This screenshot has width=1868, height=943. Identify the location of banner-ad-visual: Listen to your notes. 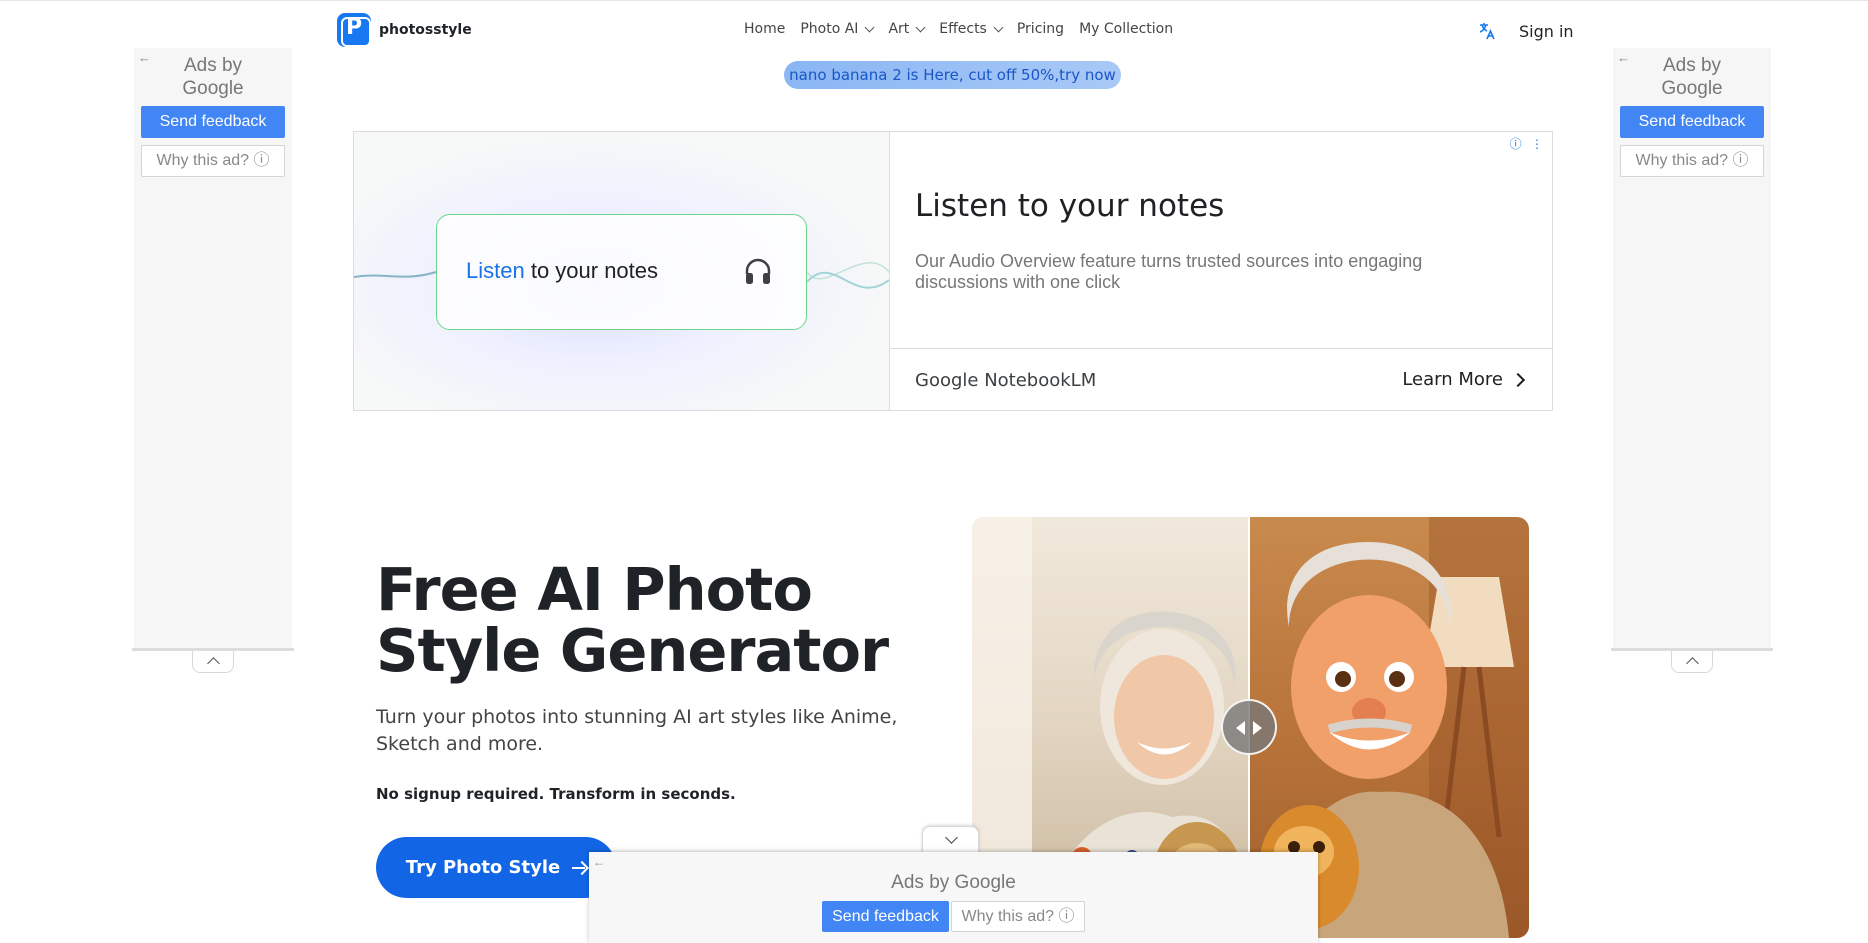
(621, 271).